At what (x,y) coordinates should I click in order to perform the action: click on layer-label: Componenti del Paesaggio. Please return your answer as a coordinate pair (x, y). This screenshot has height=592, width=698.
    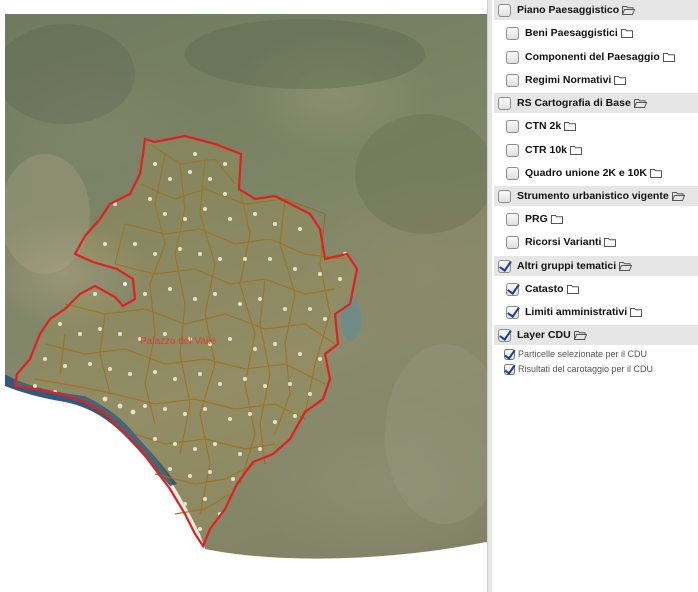
    Looking at the image, I should click on (592, 57).